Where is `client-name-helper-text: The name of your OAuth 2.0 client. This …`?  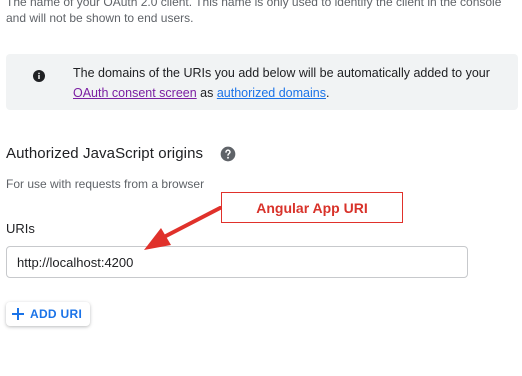 client-name-helper-text: The name of your OAuth 2.0 client. This … is located at coordinates (254, 12).